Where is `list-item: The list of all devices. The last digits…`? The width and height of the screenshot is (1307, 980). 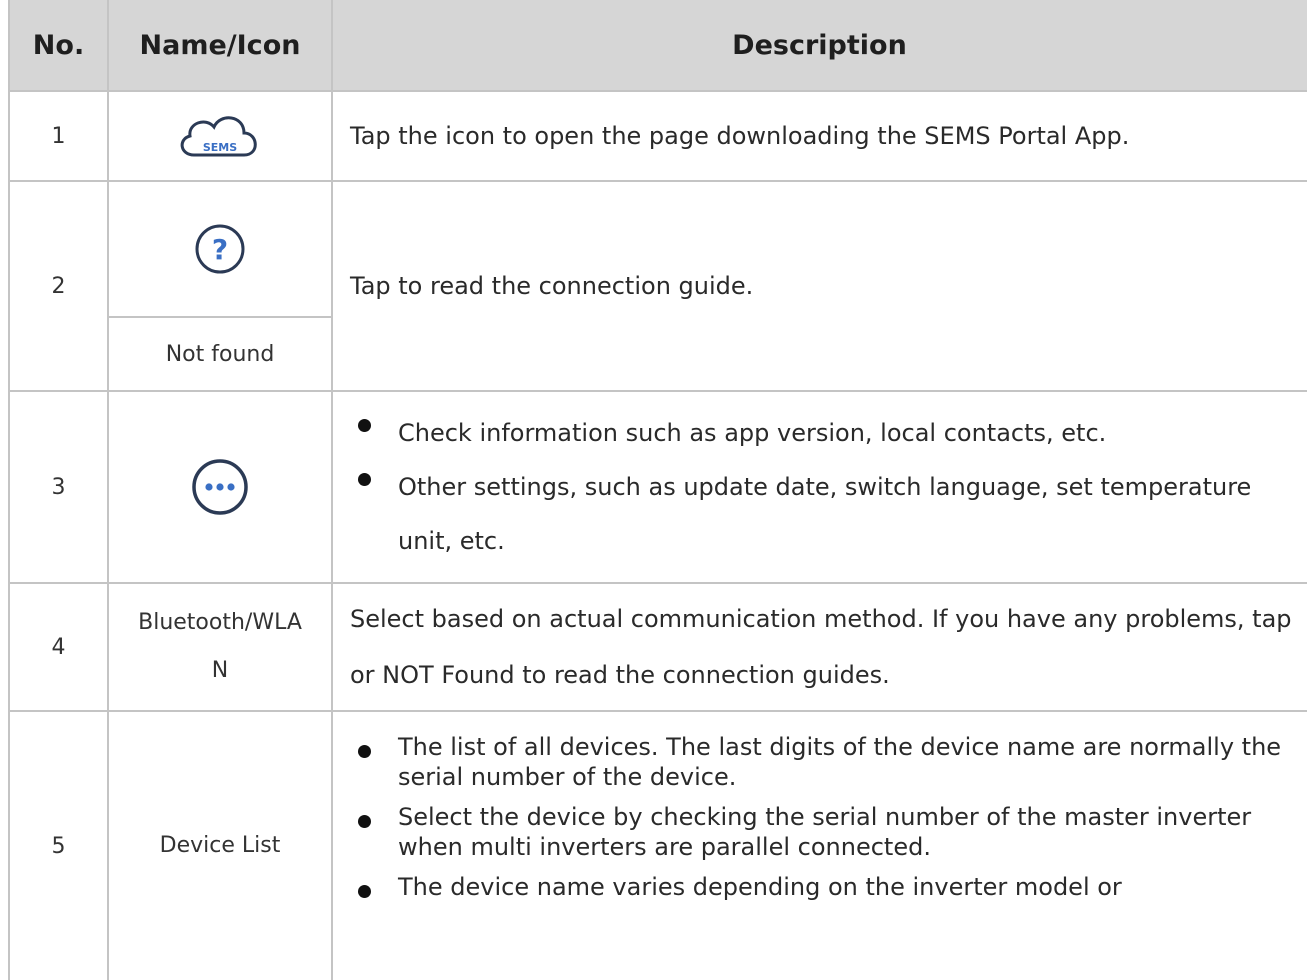
list-item: The list of all devices. The last digits… is located at coordinates (822, 762).